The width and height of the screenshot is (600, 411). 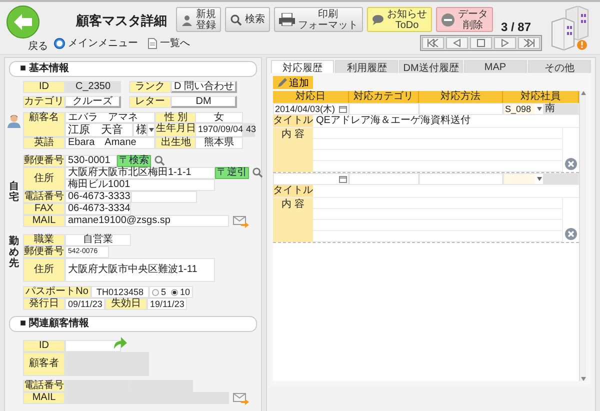 What do you see at coordinates (98, 209) in the screenshot?
I see `fax-field: 06-4673-3334` at bounding box center [98, 209].